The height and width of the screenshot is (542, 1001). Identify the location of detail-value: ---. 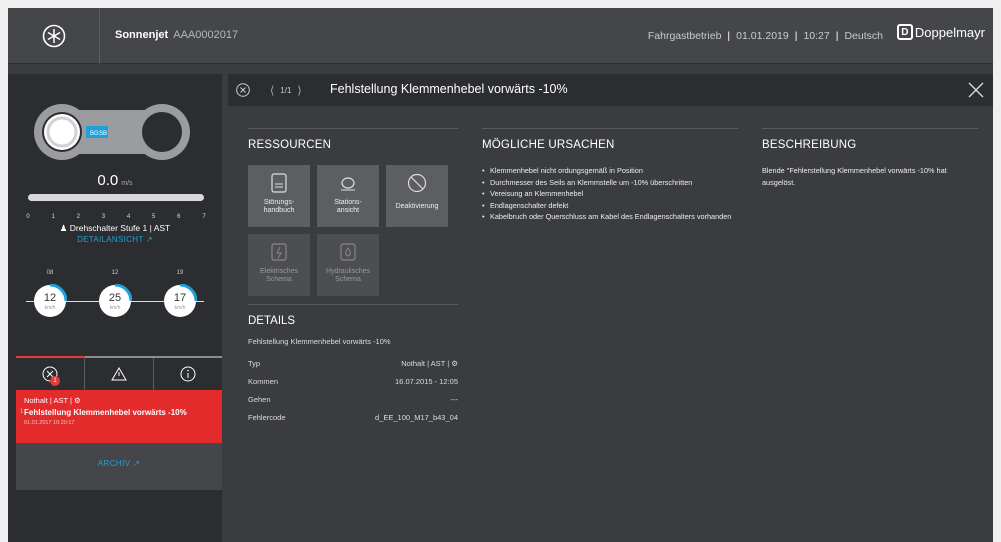
(454, 399).